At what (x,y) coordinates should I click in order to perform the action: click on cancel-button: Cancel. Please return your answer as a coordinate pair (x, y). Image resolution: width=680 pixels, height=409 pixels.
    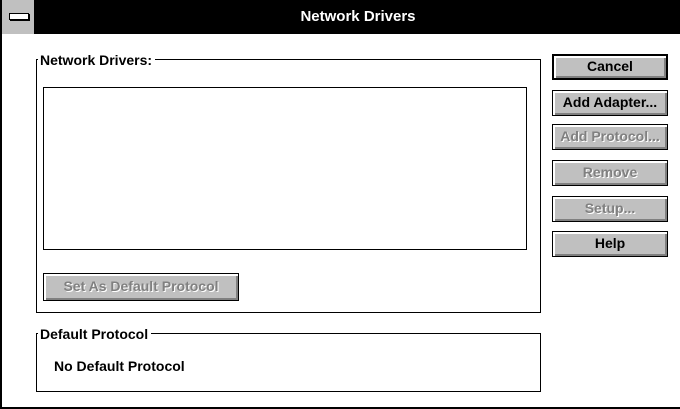
    Looking at the image, I should click on (610, 67).